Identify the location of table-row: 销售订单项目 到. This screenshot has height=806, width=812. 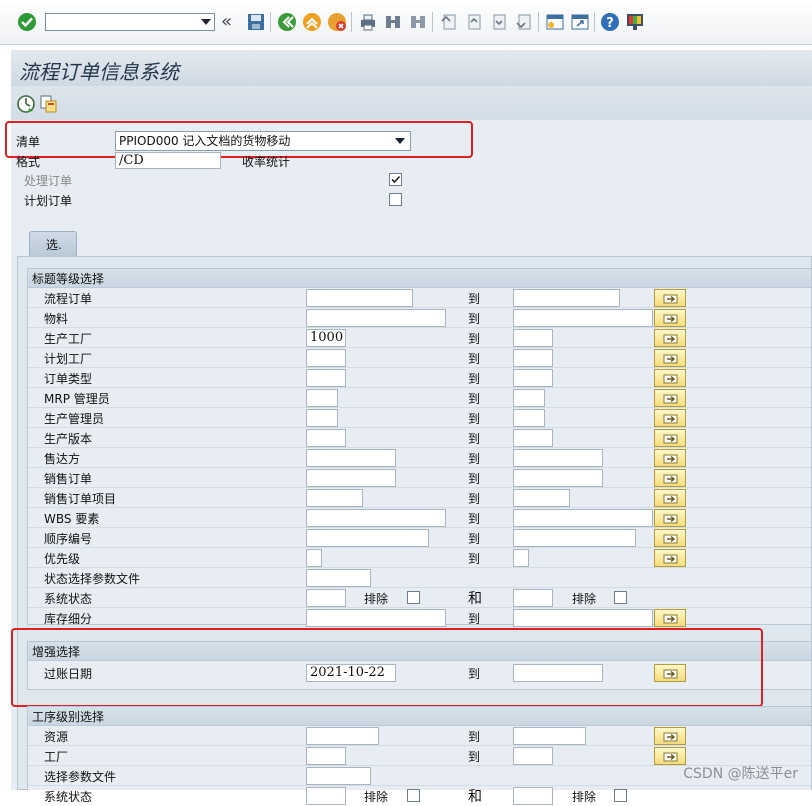
(419, 498).